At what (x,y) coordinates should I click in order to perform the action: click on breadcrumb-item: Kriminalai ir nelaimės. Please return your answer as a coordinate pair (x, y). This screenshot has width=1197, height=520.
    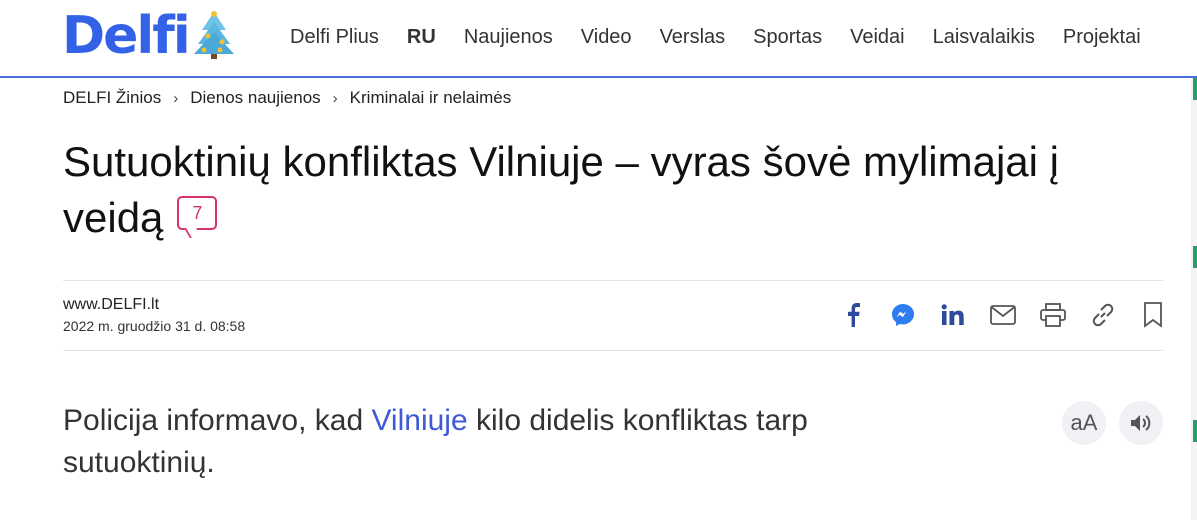
    Looking at the image, I should click on (431, 98).